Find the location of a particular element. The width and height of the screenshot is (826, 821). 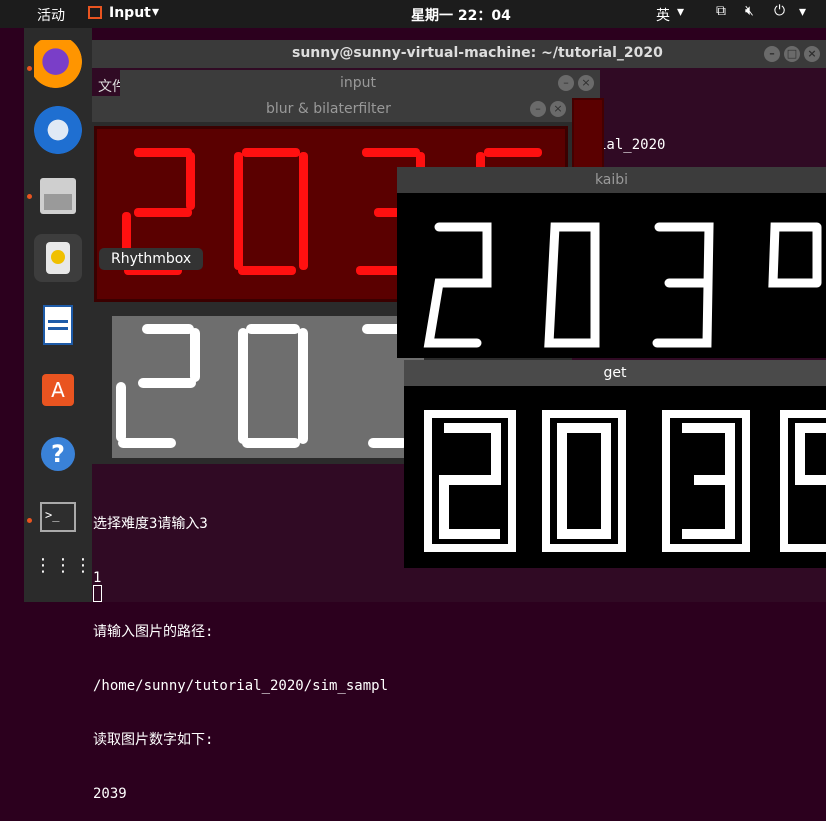

terminal-line: 2039 is located at coordinates (110, 794).